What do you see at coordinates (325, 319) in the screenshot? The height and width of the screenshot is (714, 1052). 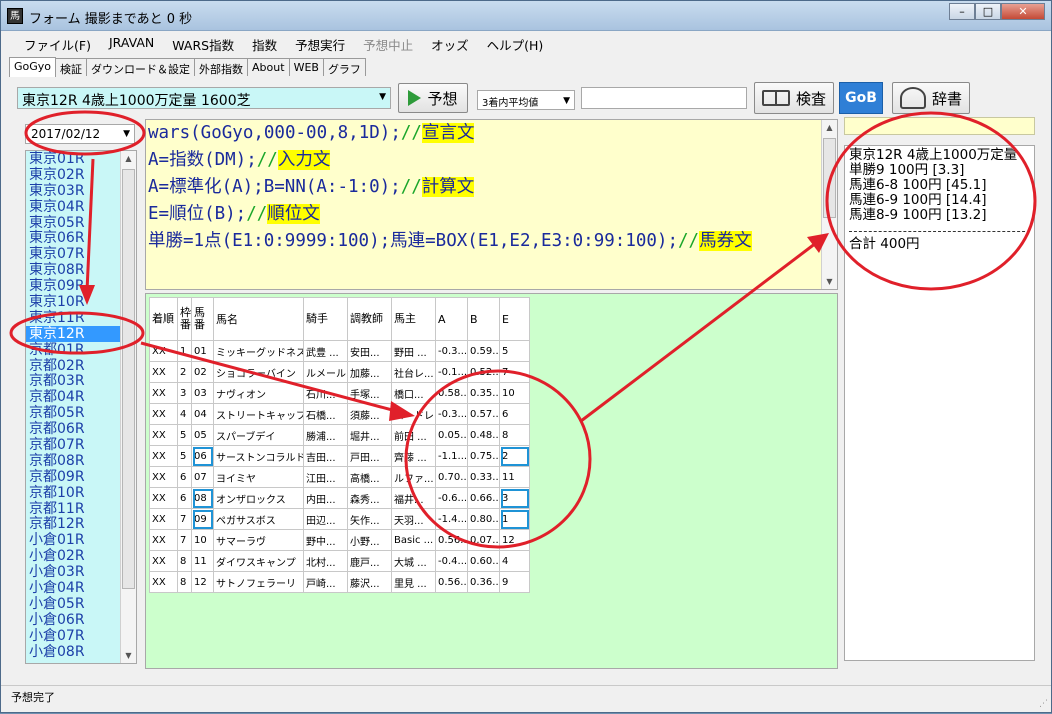 I see `column-header: 騎手` at bounding box center [325, 319].